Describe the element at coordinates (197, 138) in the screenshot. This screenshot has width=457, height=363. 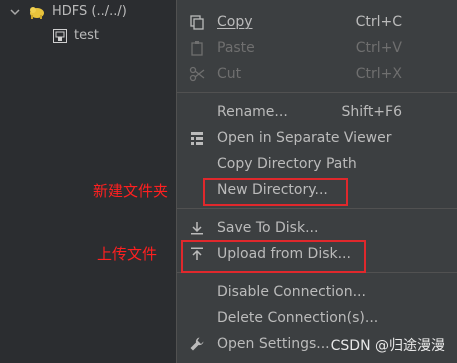
I see `viewer-icon` at that location.